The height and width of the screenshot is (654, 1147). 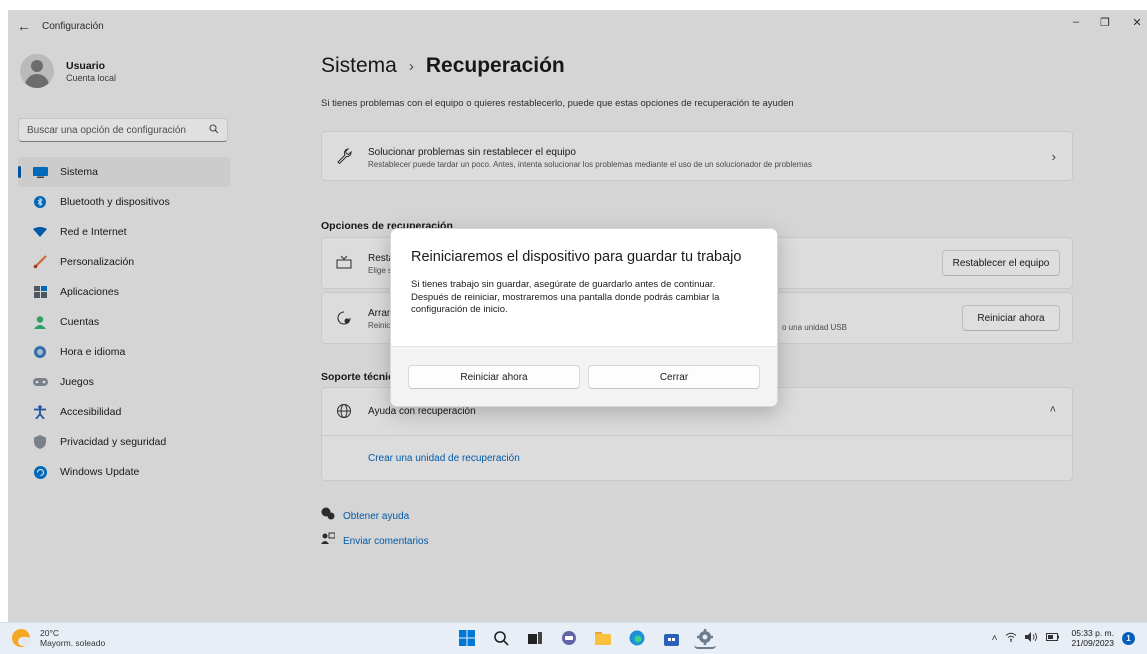 What do you see at coordinates (49, 633) in the screenshot?
I see `weather-temp: 20°C` at bounding box center [49, 633].